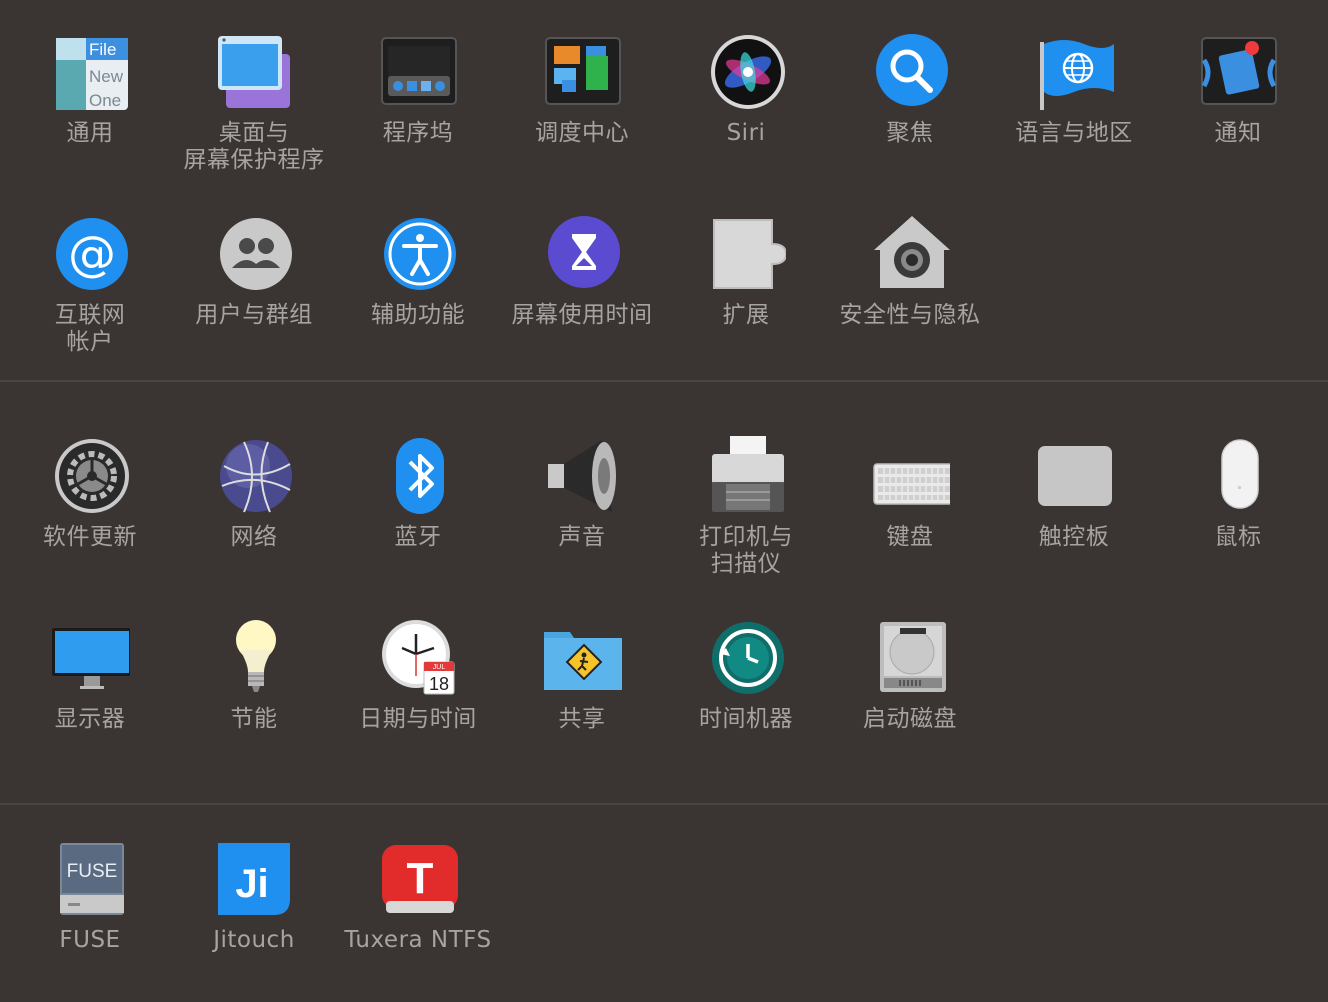 The height and width of the screenshot is (1002, 1328). What do you see at coordinates (254, 940) in the screenshot?
I see `pane-label: Jitouch` at bounding box center [254, 940].